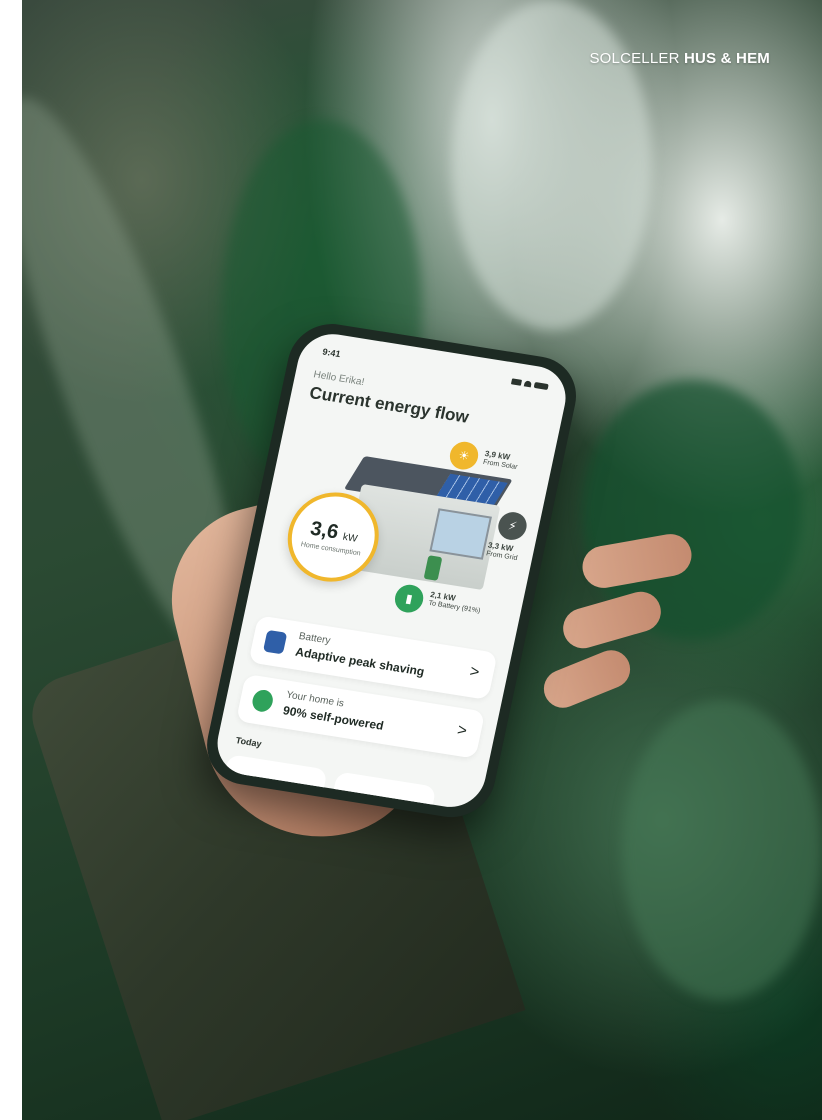  Describe the element at coordinates (360, 661) in the screenshot. I see `battery-card-title: Adaptive peak shaving` at that location.